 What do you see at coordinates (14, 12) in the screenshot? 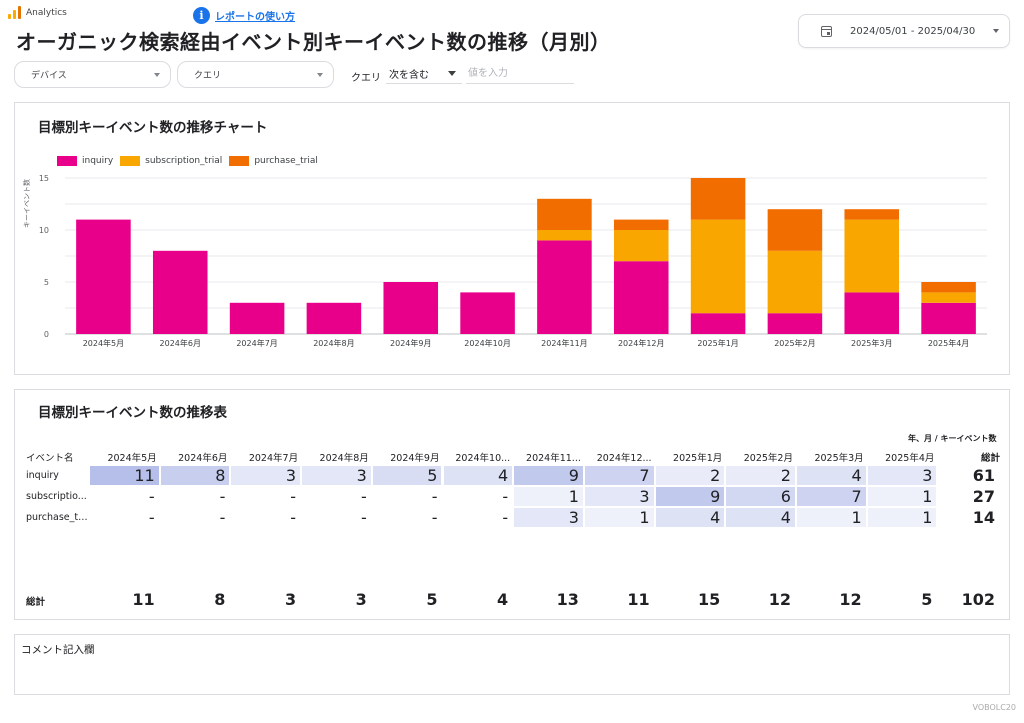
I see `analytics-logo-icon` at bounding box center [14, 12].